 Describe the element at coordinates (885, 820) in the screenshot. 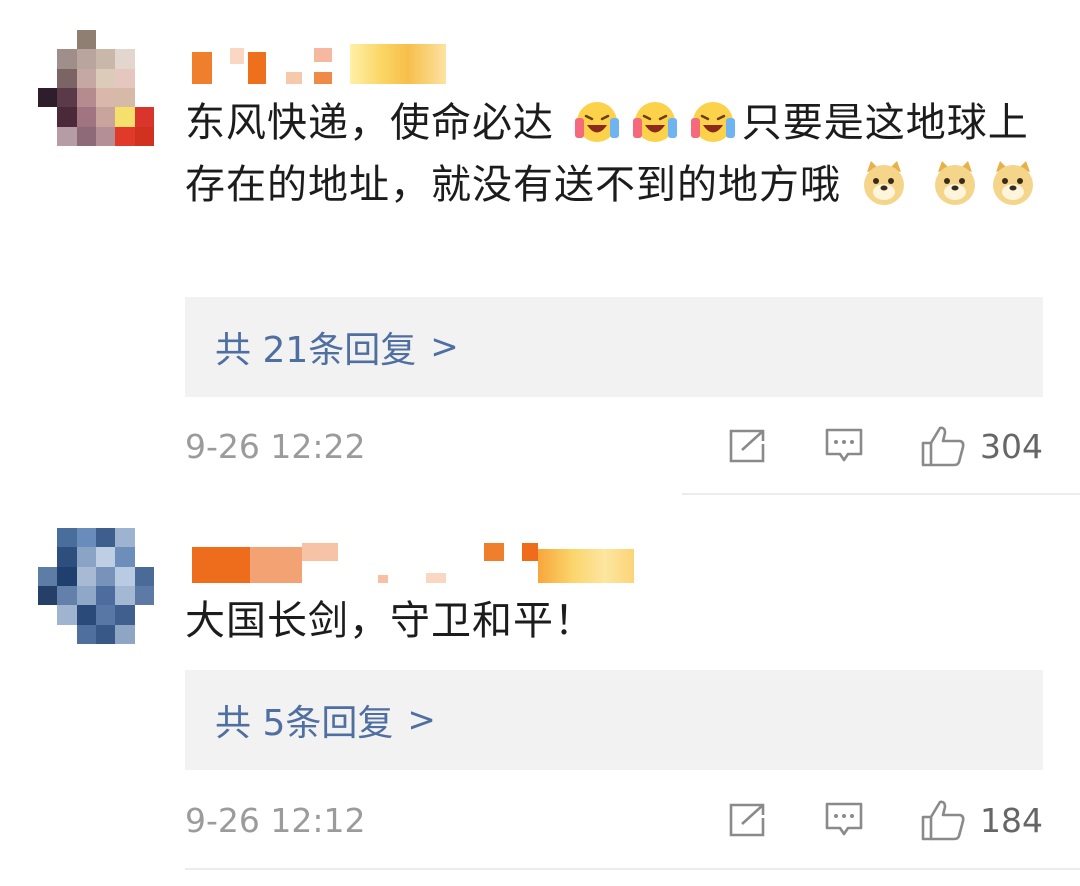

I see `comment-actions: 184` at that location.